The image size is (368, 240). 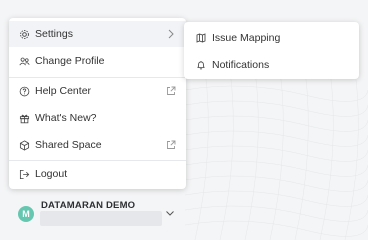 I want to click on menu-item-label: Shared Space, so click(x=68, y=145).